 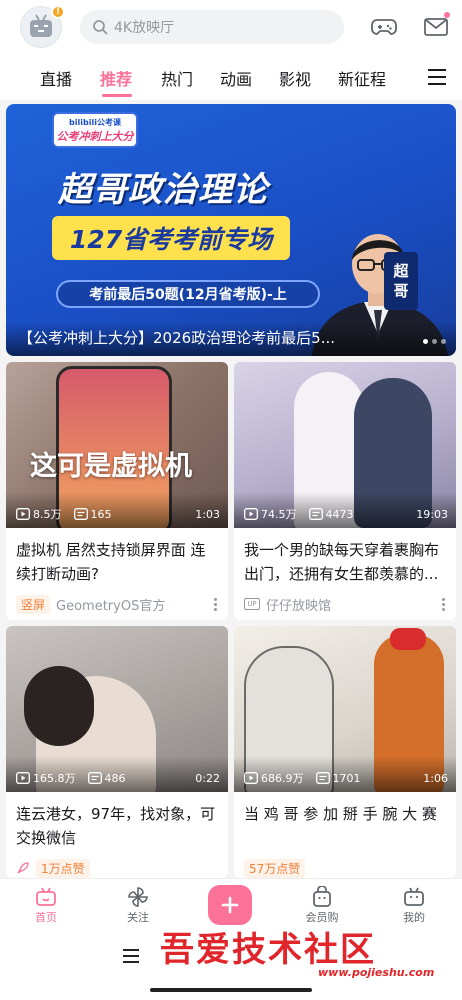 I want to click on banner-brand-main: 公考冲刺上大分, so click(x=95, y=136).